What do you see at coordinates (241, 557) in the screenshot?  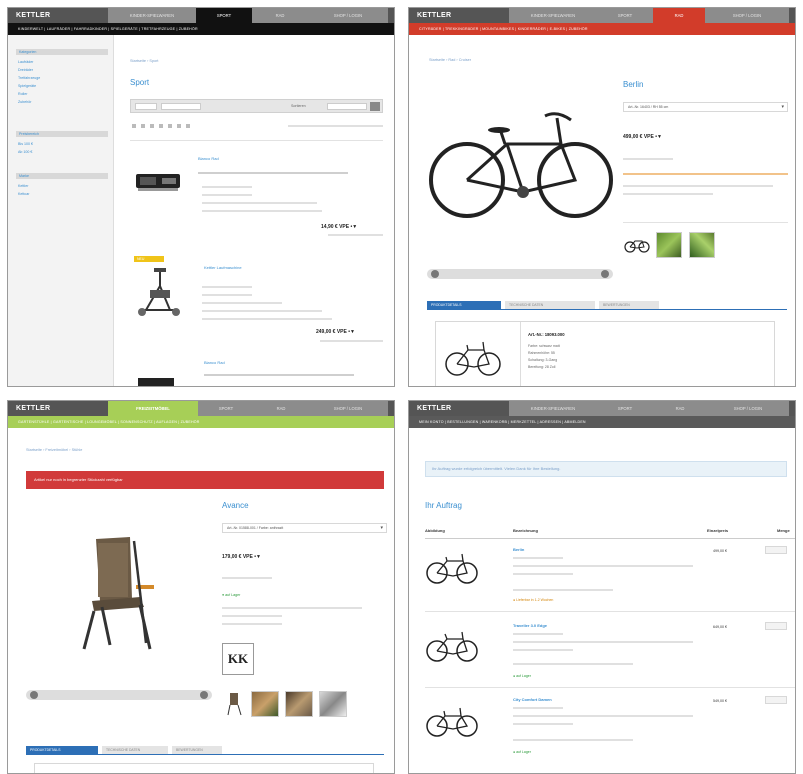 I see `product-price: 179,00 € VPE •▼` at bounding box center [241, 557].